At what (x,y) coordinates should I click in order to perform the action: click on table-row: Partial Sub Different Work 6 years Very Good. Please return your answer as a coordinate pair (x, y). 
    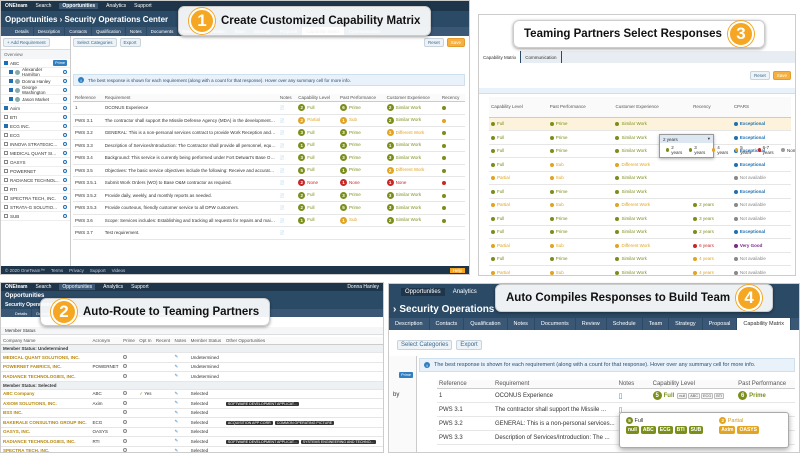
    Looking at the image, I should click on (640, 245).